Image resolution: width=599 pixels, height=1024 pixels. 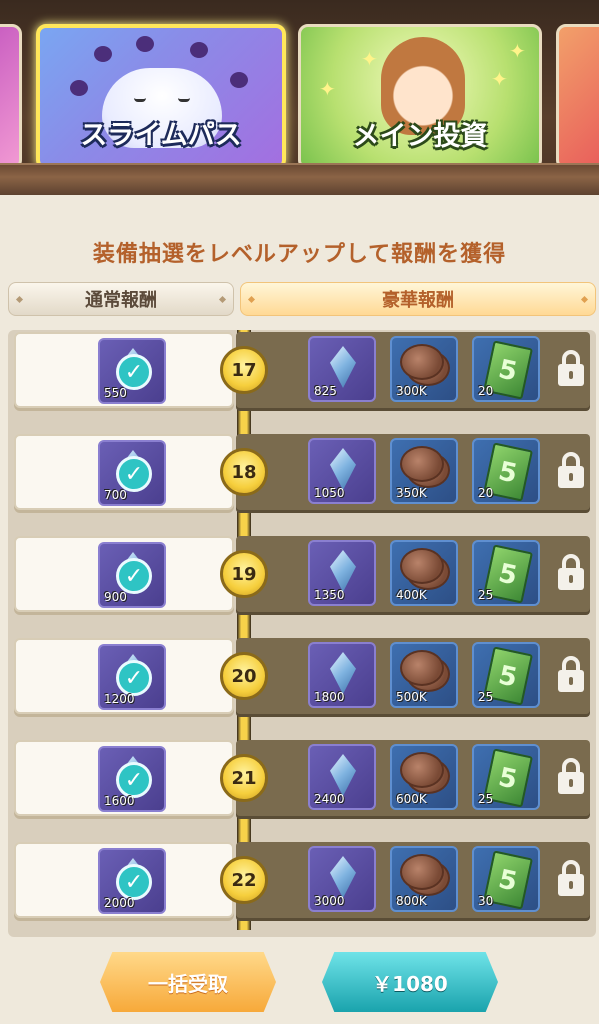 What do you see at coordinates (420, 136) in the screenshot?
I see `banner-label-main-invest: メイン投資` at bounding box center [420, 136].